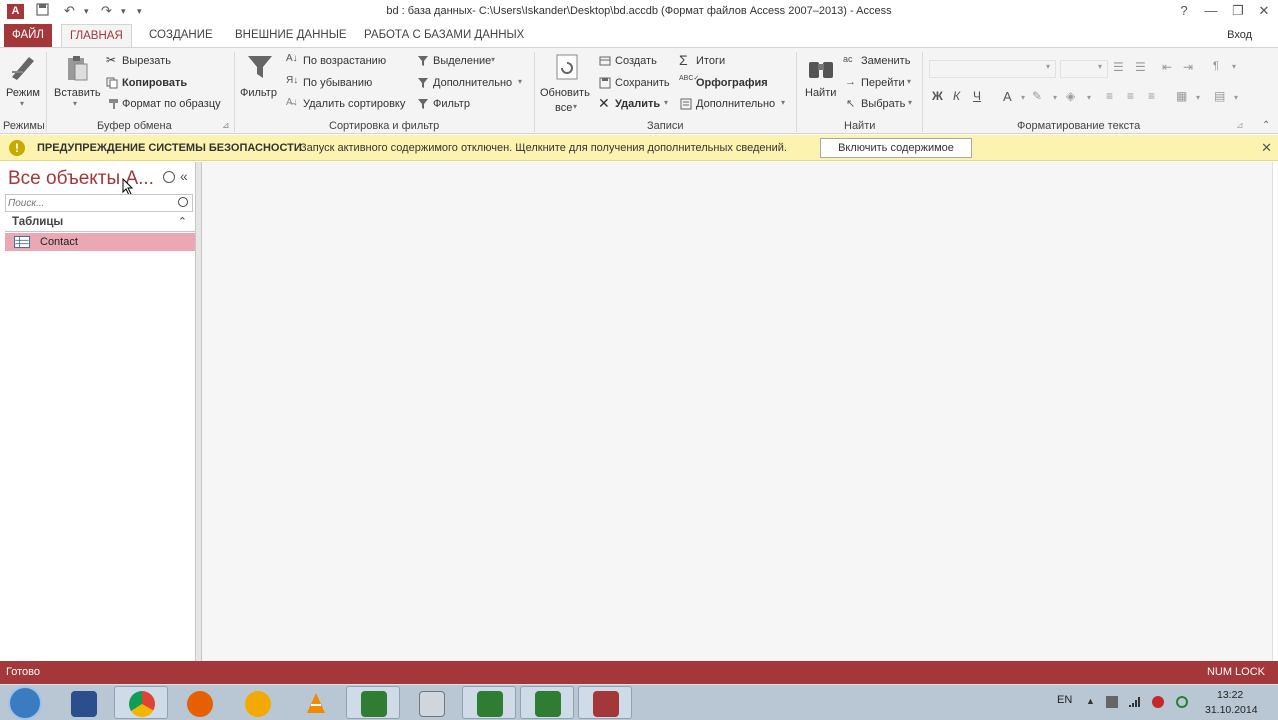 This screenshot has width=1278, height=720. What do you see at coordinates (493, 59) in the screenshot?
I see `selection-dropdown-icon: ▾` at bounding box center [493, 59].